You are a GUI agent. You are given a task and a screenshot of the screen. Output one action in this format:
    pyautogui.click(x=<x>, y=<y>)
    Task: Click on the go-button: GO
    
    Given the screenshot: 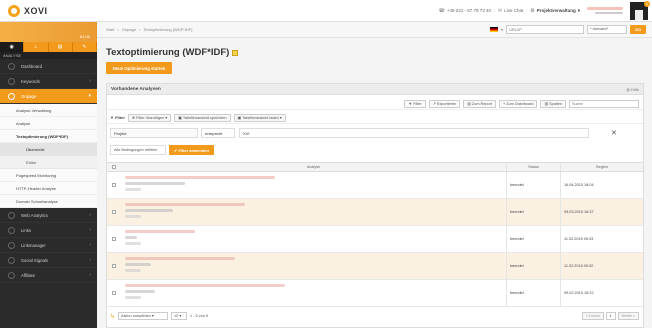 What is the action you would take?
    pyautogui.click(x=638, y=29)
    